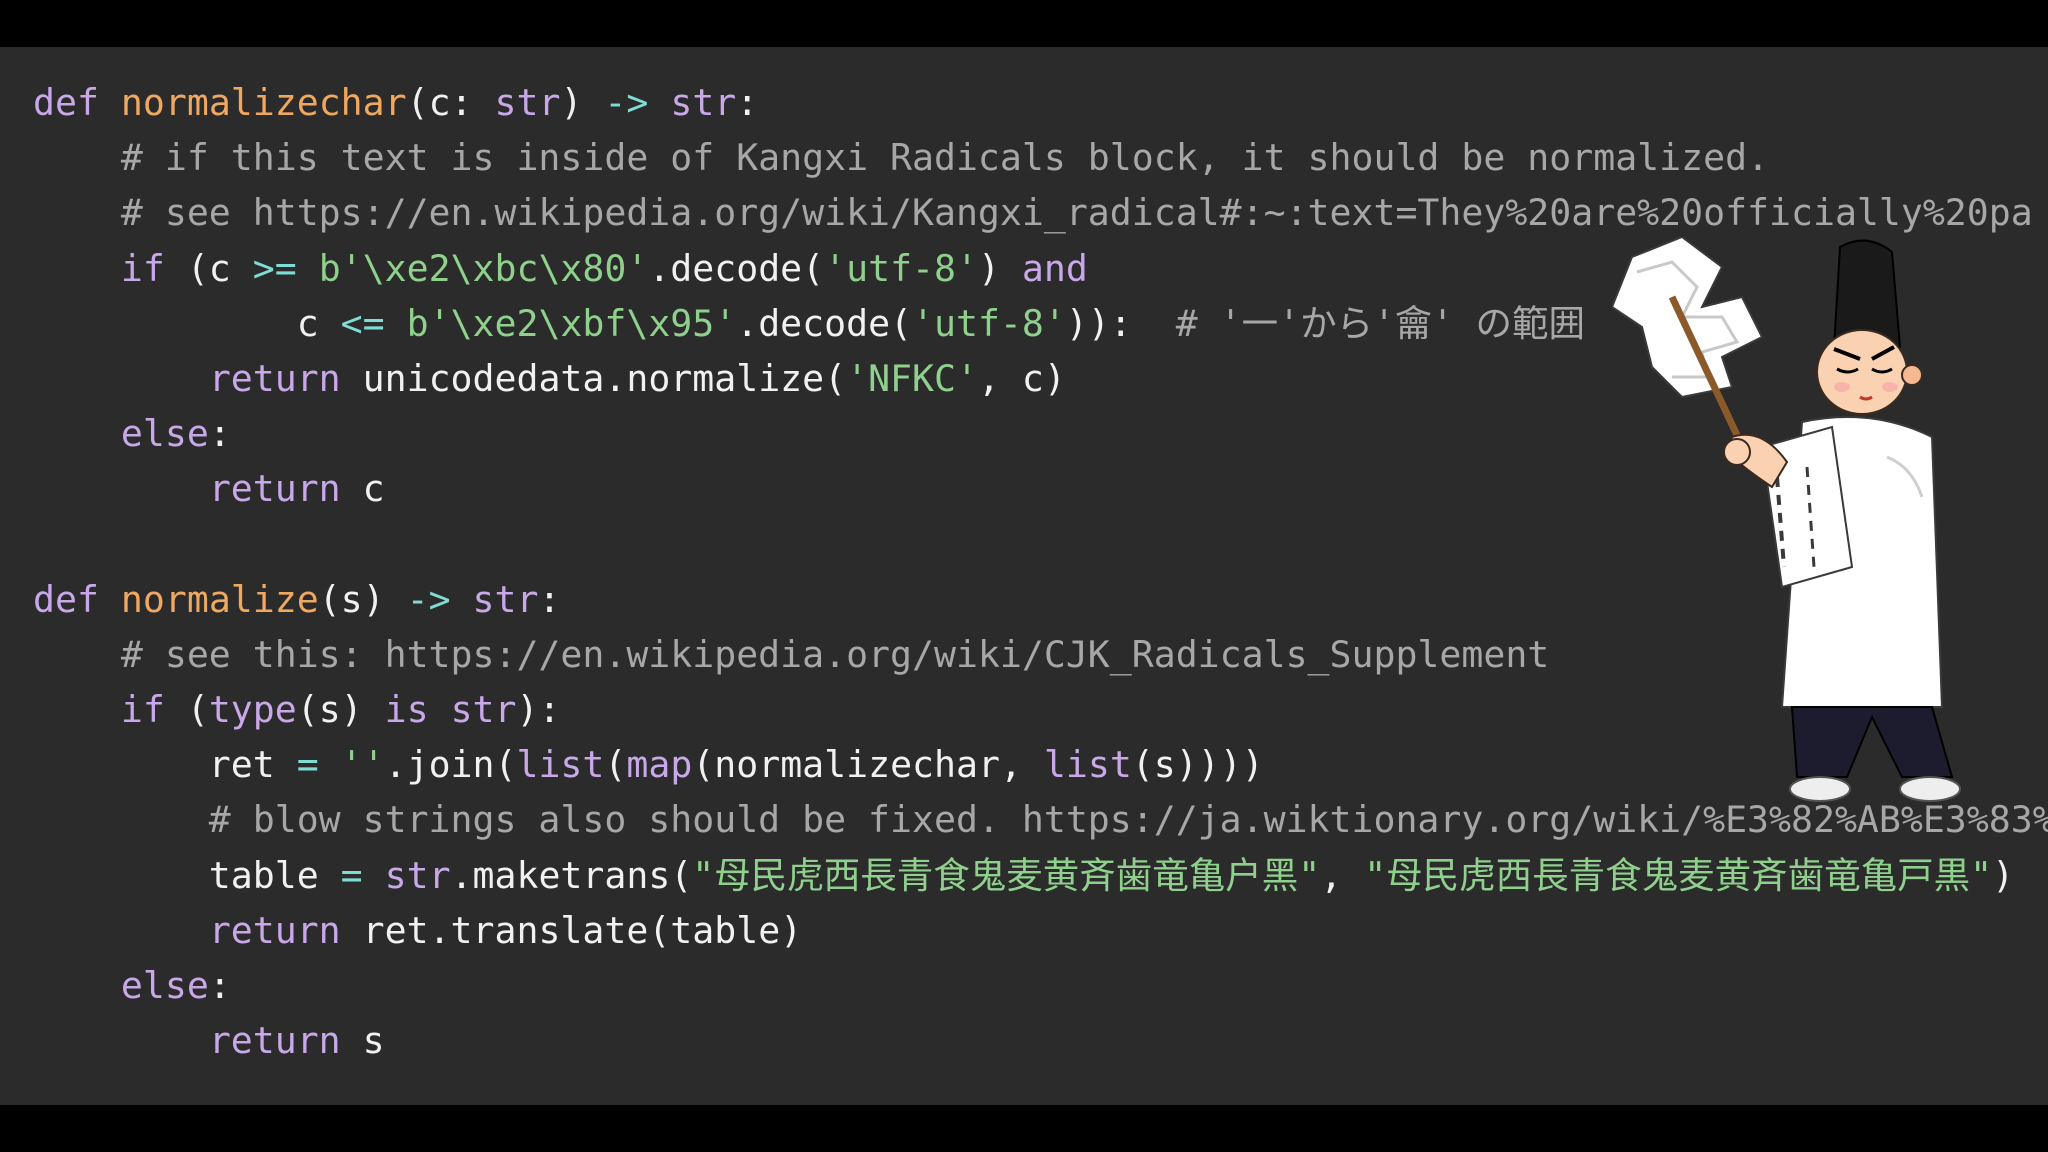 The image size is (2048, 1152). Describe the element at coordinates (1342, 875) in the screenshot. I see `code-token: ,` at that location.